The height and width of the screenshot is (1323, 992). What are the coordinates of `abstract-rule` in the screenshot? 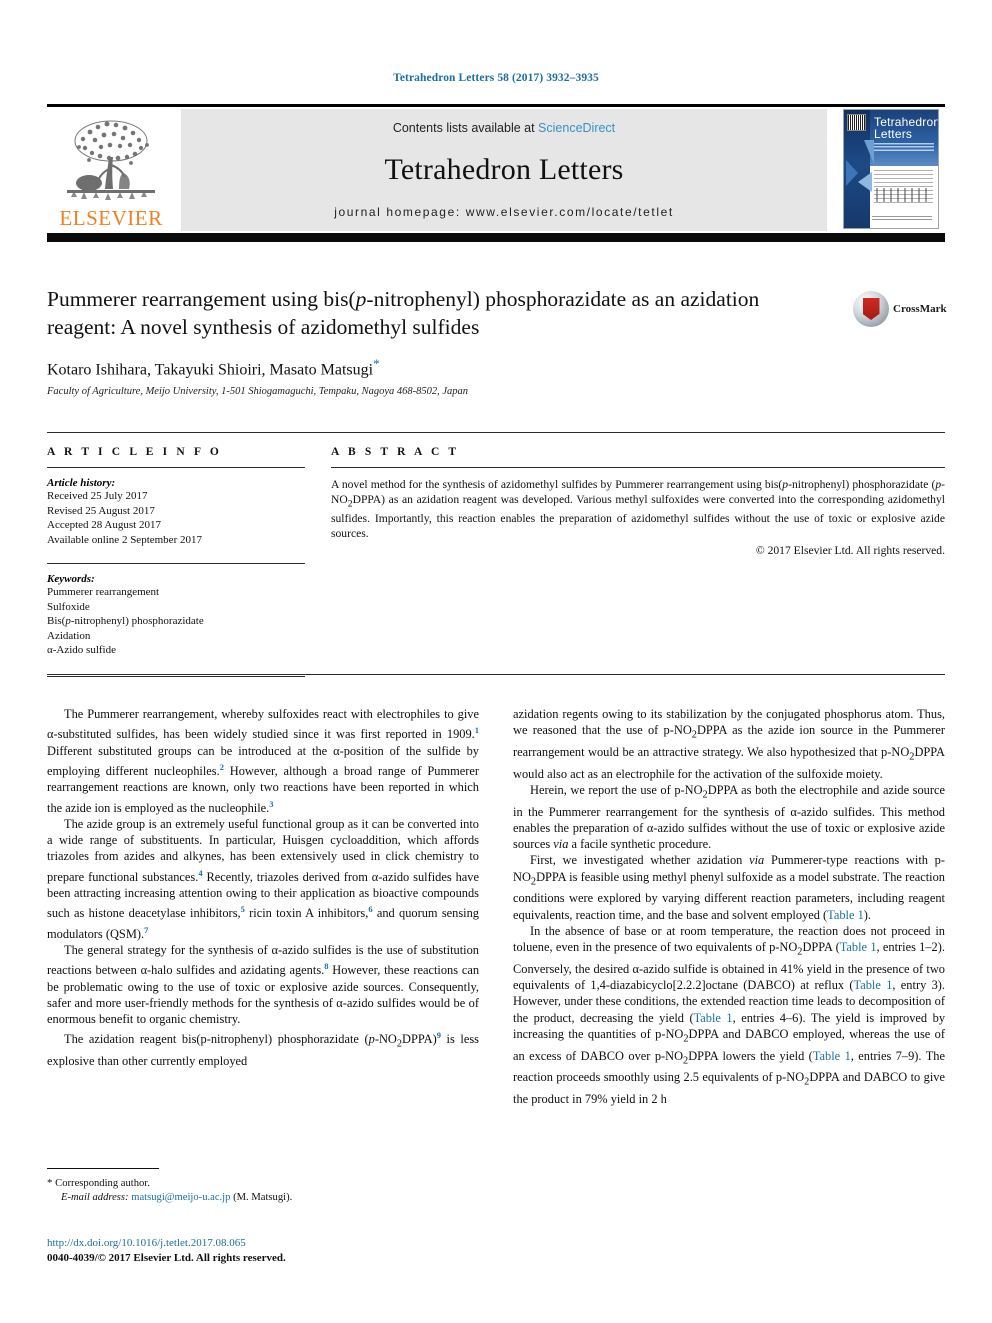 It's located at (638, 467).